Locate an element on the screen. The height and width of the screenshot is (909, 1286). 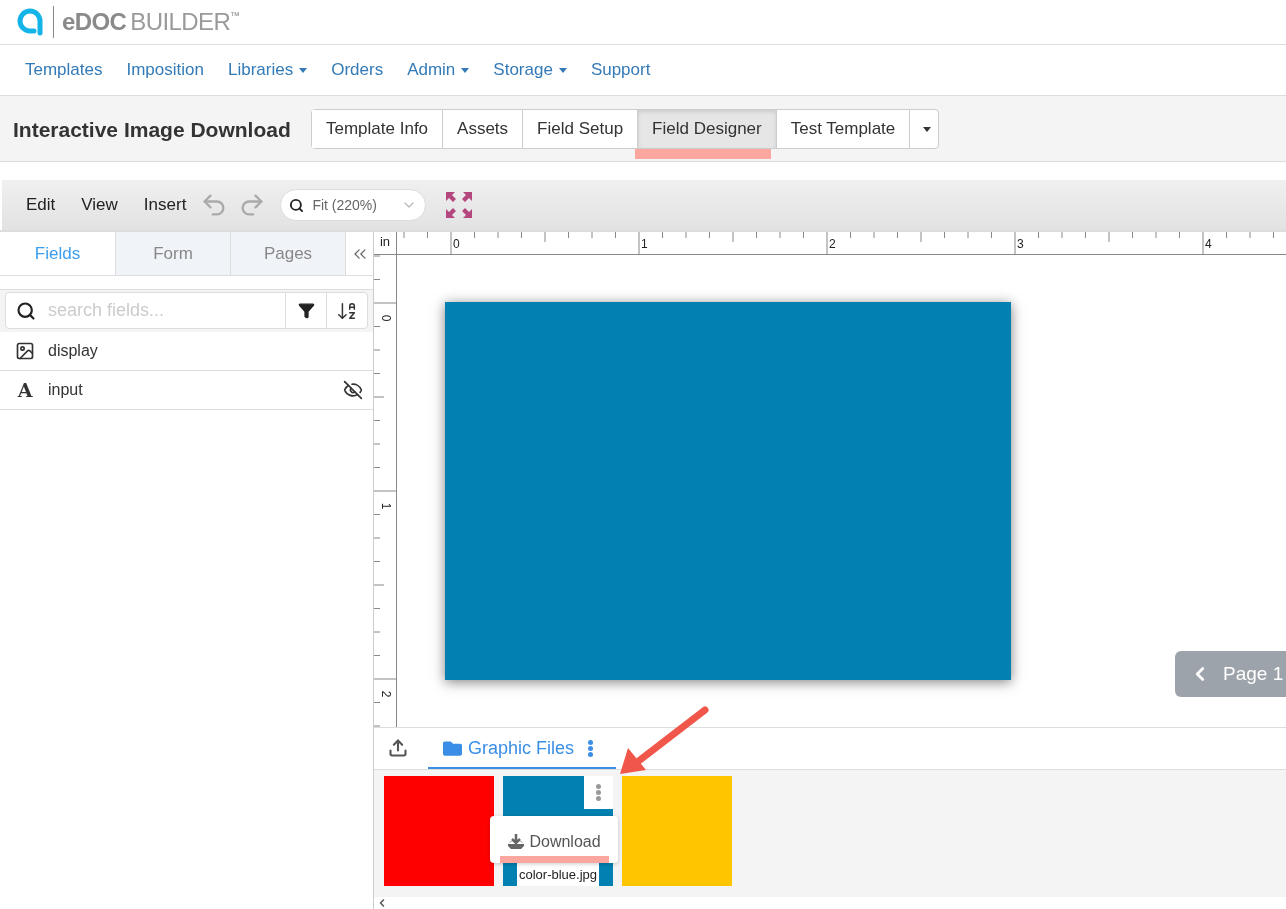
filter-icon is located at coordinates (306, 310).